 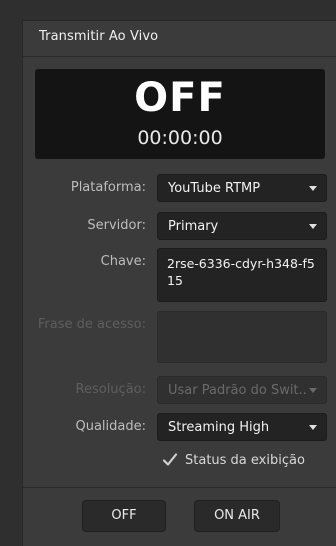 I want to click on platform-label: Plataforma:, so click(x=108, y=187).